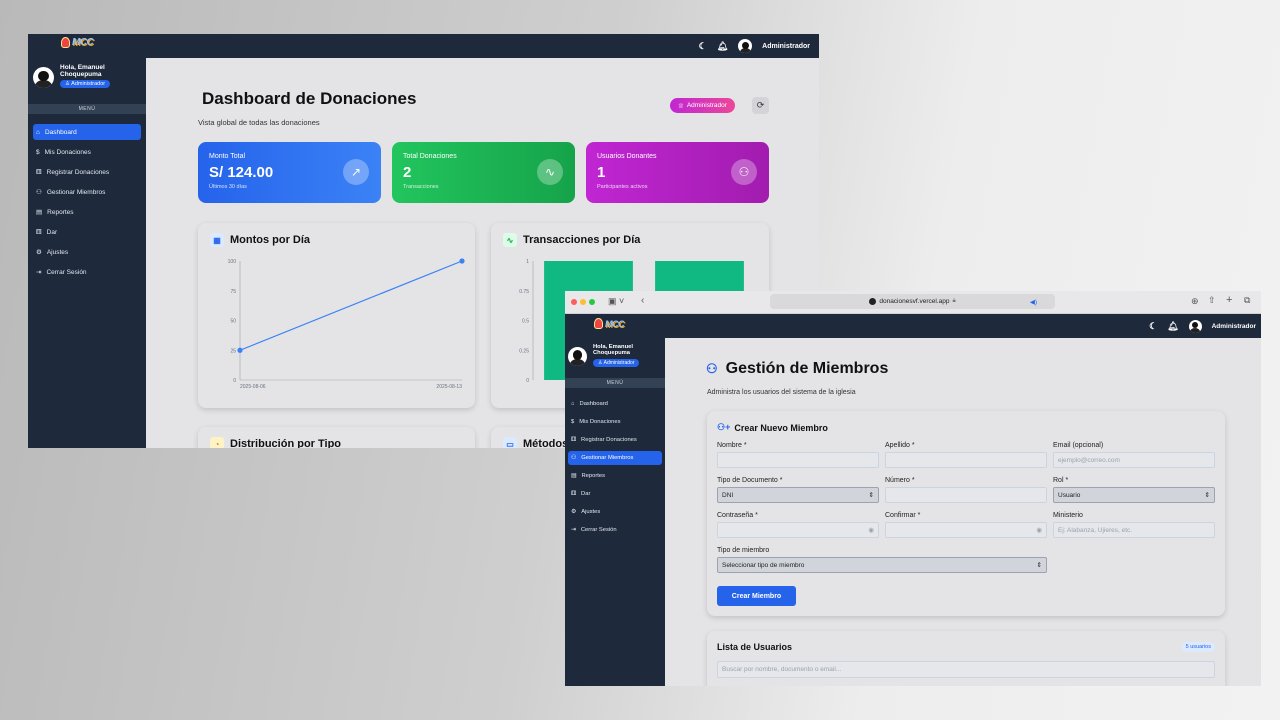  I want to click on confirmar-input: ◉, so click(966, 530).